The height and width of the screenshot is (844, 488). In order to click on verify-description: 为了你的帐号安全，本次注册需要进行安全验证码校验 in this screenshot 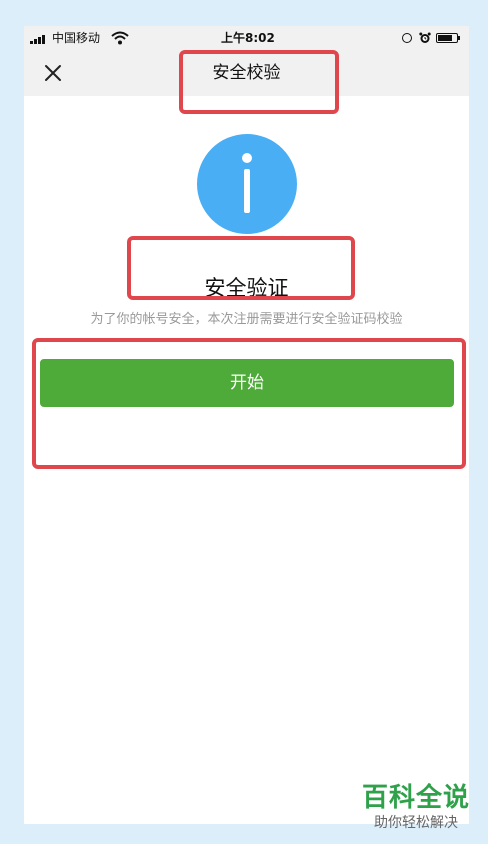, I will do `click(246, 319)`.